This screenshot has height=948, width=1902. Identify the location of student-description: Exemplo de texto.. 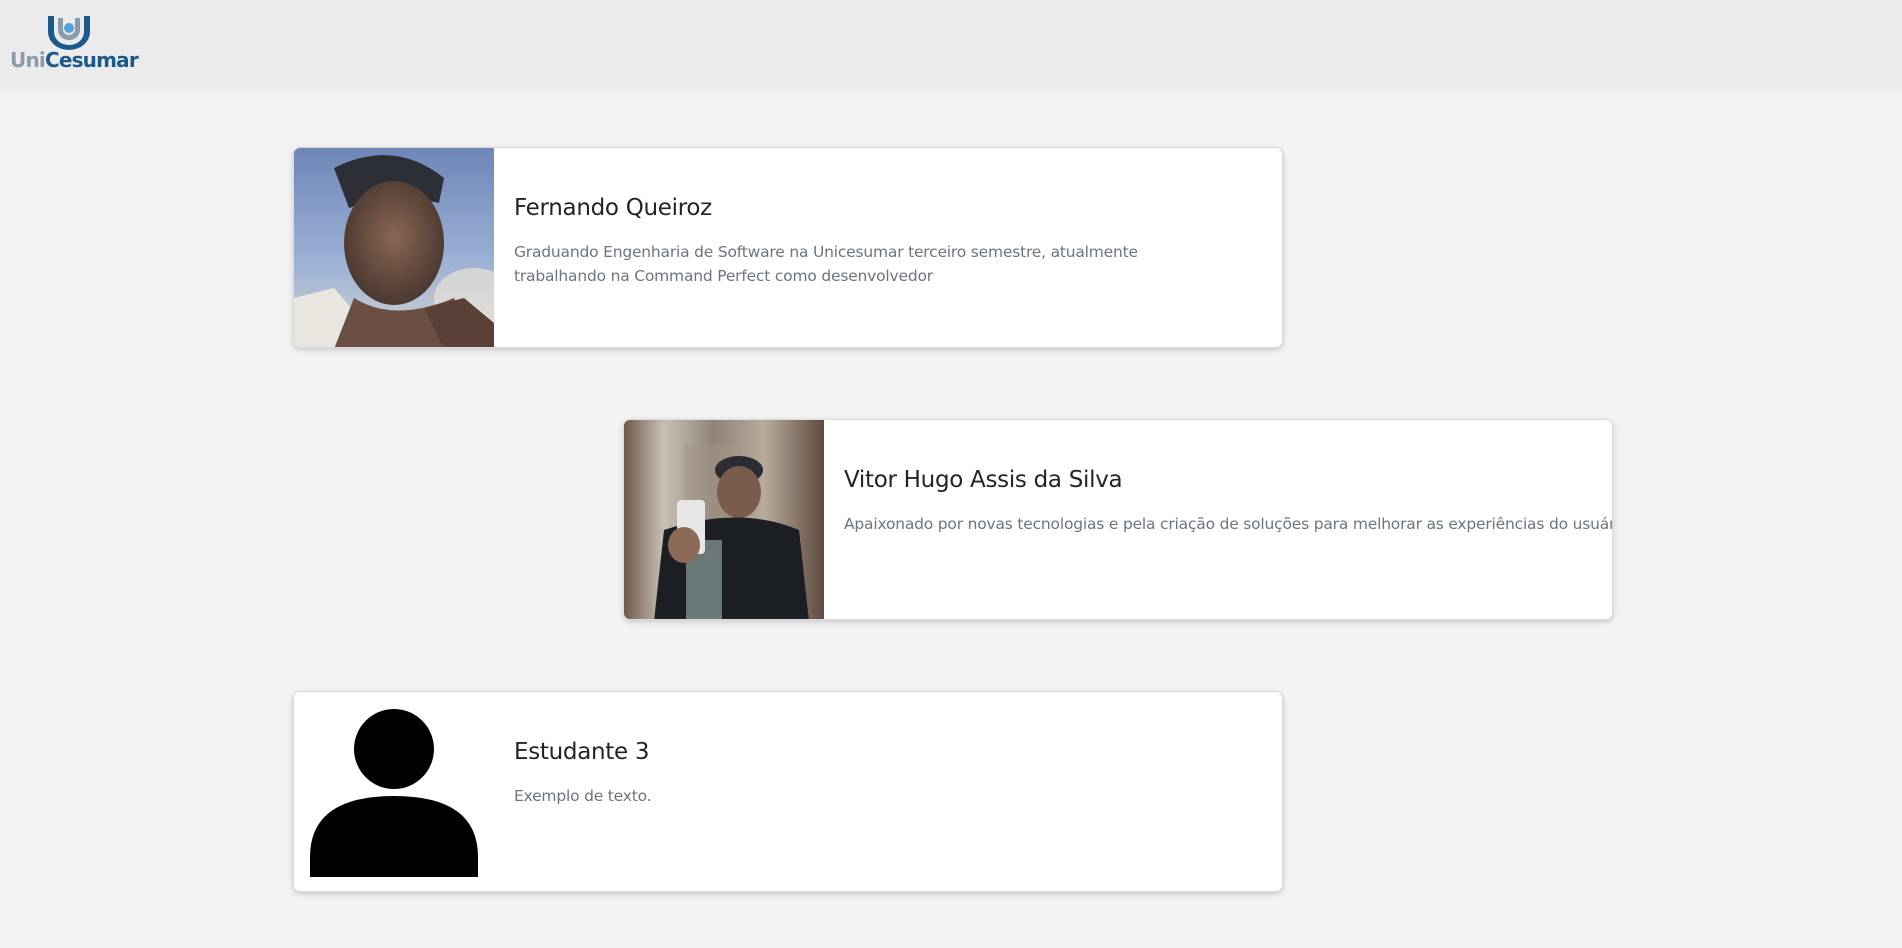
(583, 796).